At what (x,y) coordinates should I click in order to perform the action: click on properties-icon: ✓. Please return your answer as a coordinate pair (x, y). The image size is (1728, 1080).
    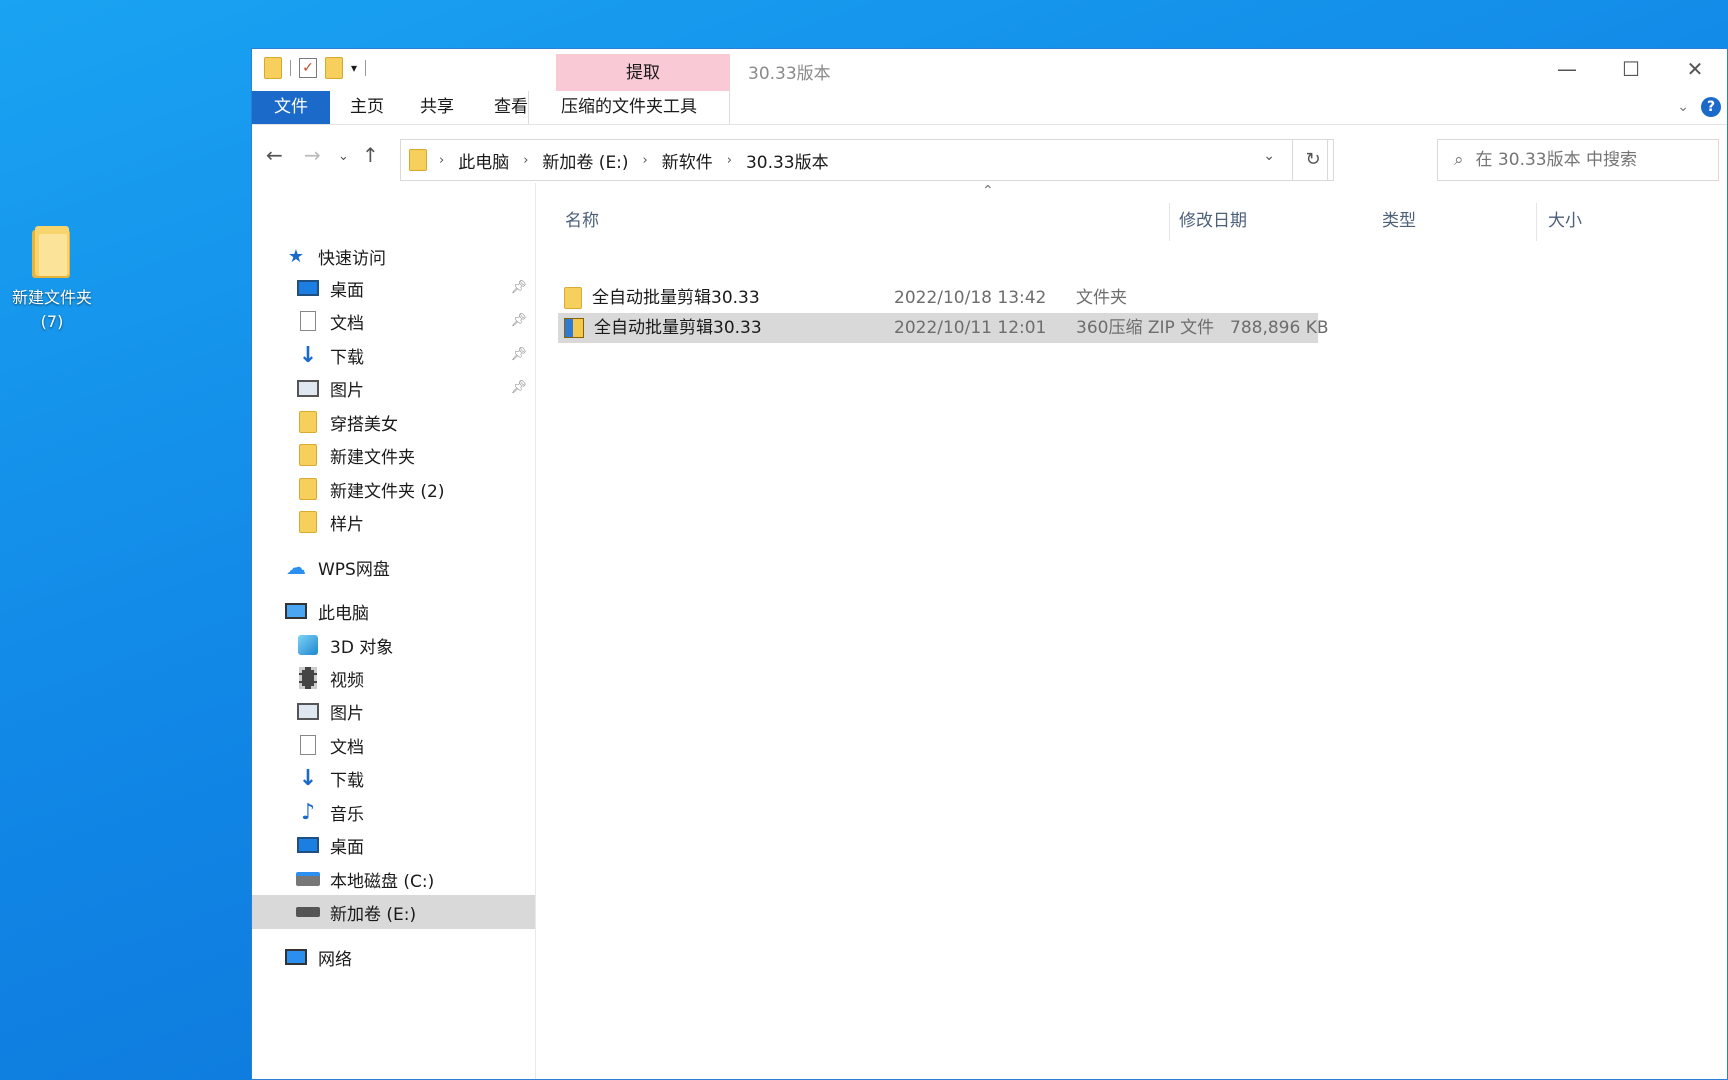
    Looking at the image, I should click on (308, 68).